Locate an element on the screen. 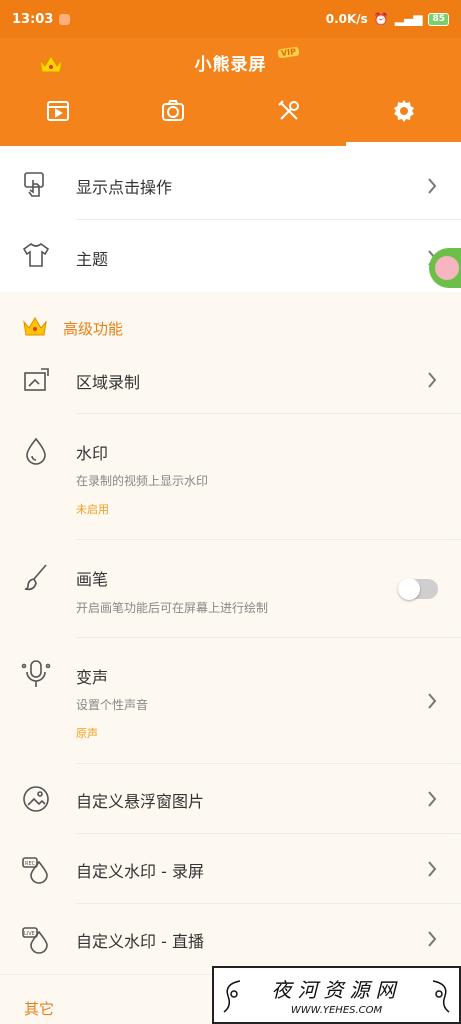  watermark-main: 夜河资源网 is located at coordinates (336, 990).